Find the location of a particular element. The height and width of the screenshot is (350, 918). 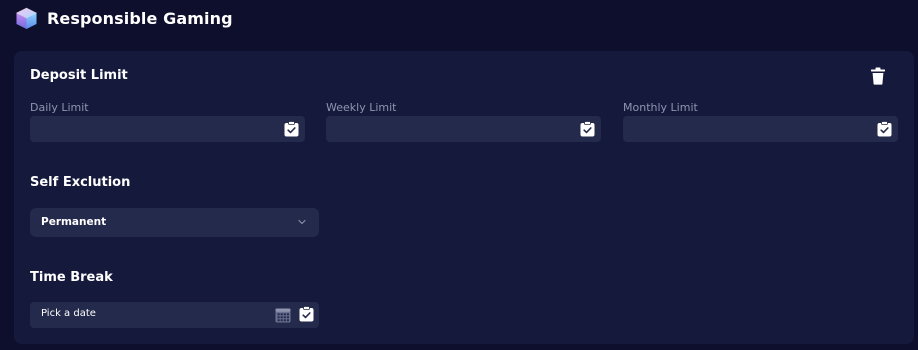

time-break-title: Time Break is located at coordinates (71, 277).